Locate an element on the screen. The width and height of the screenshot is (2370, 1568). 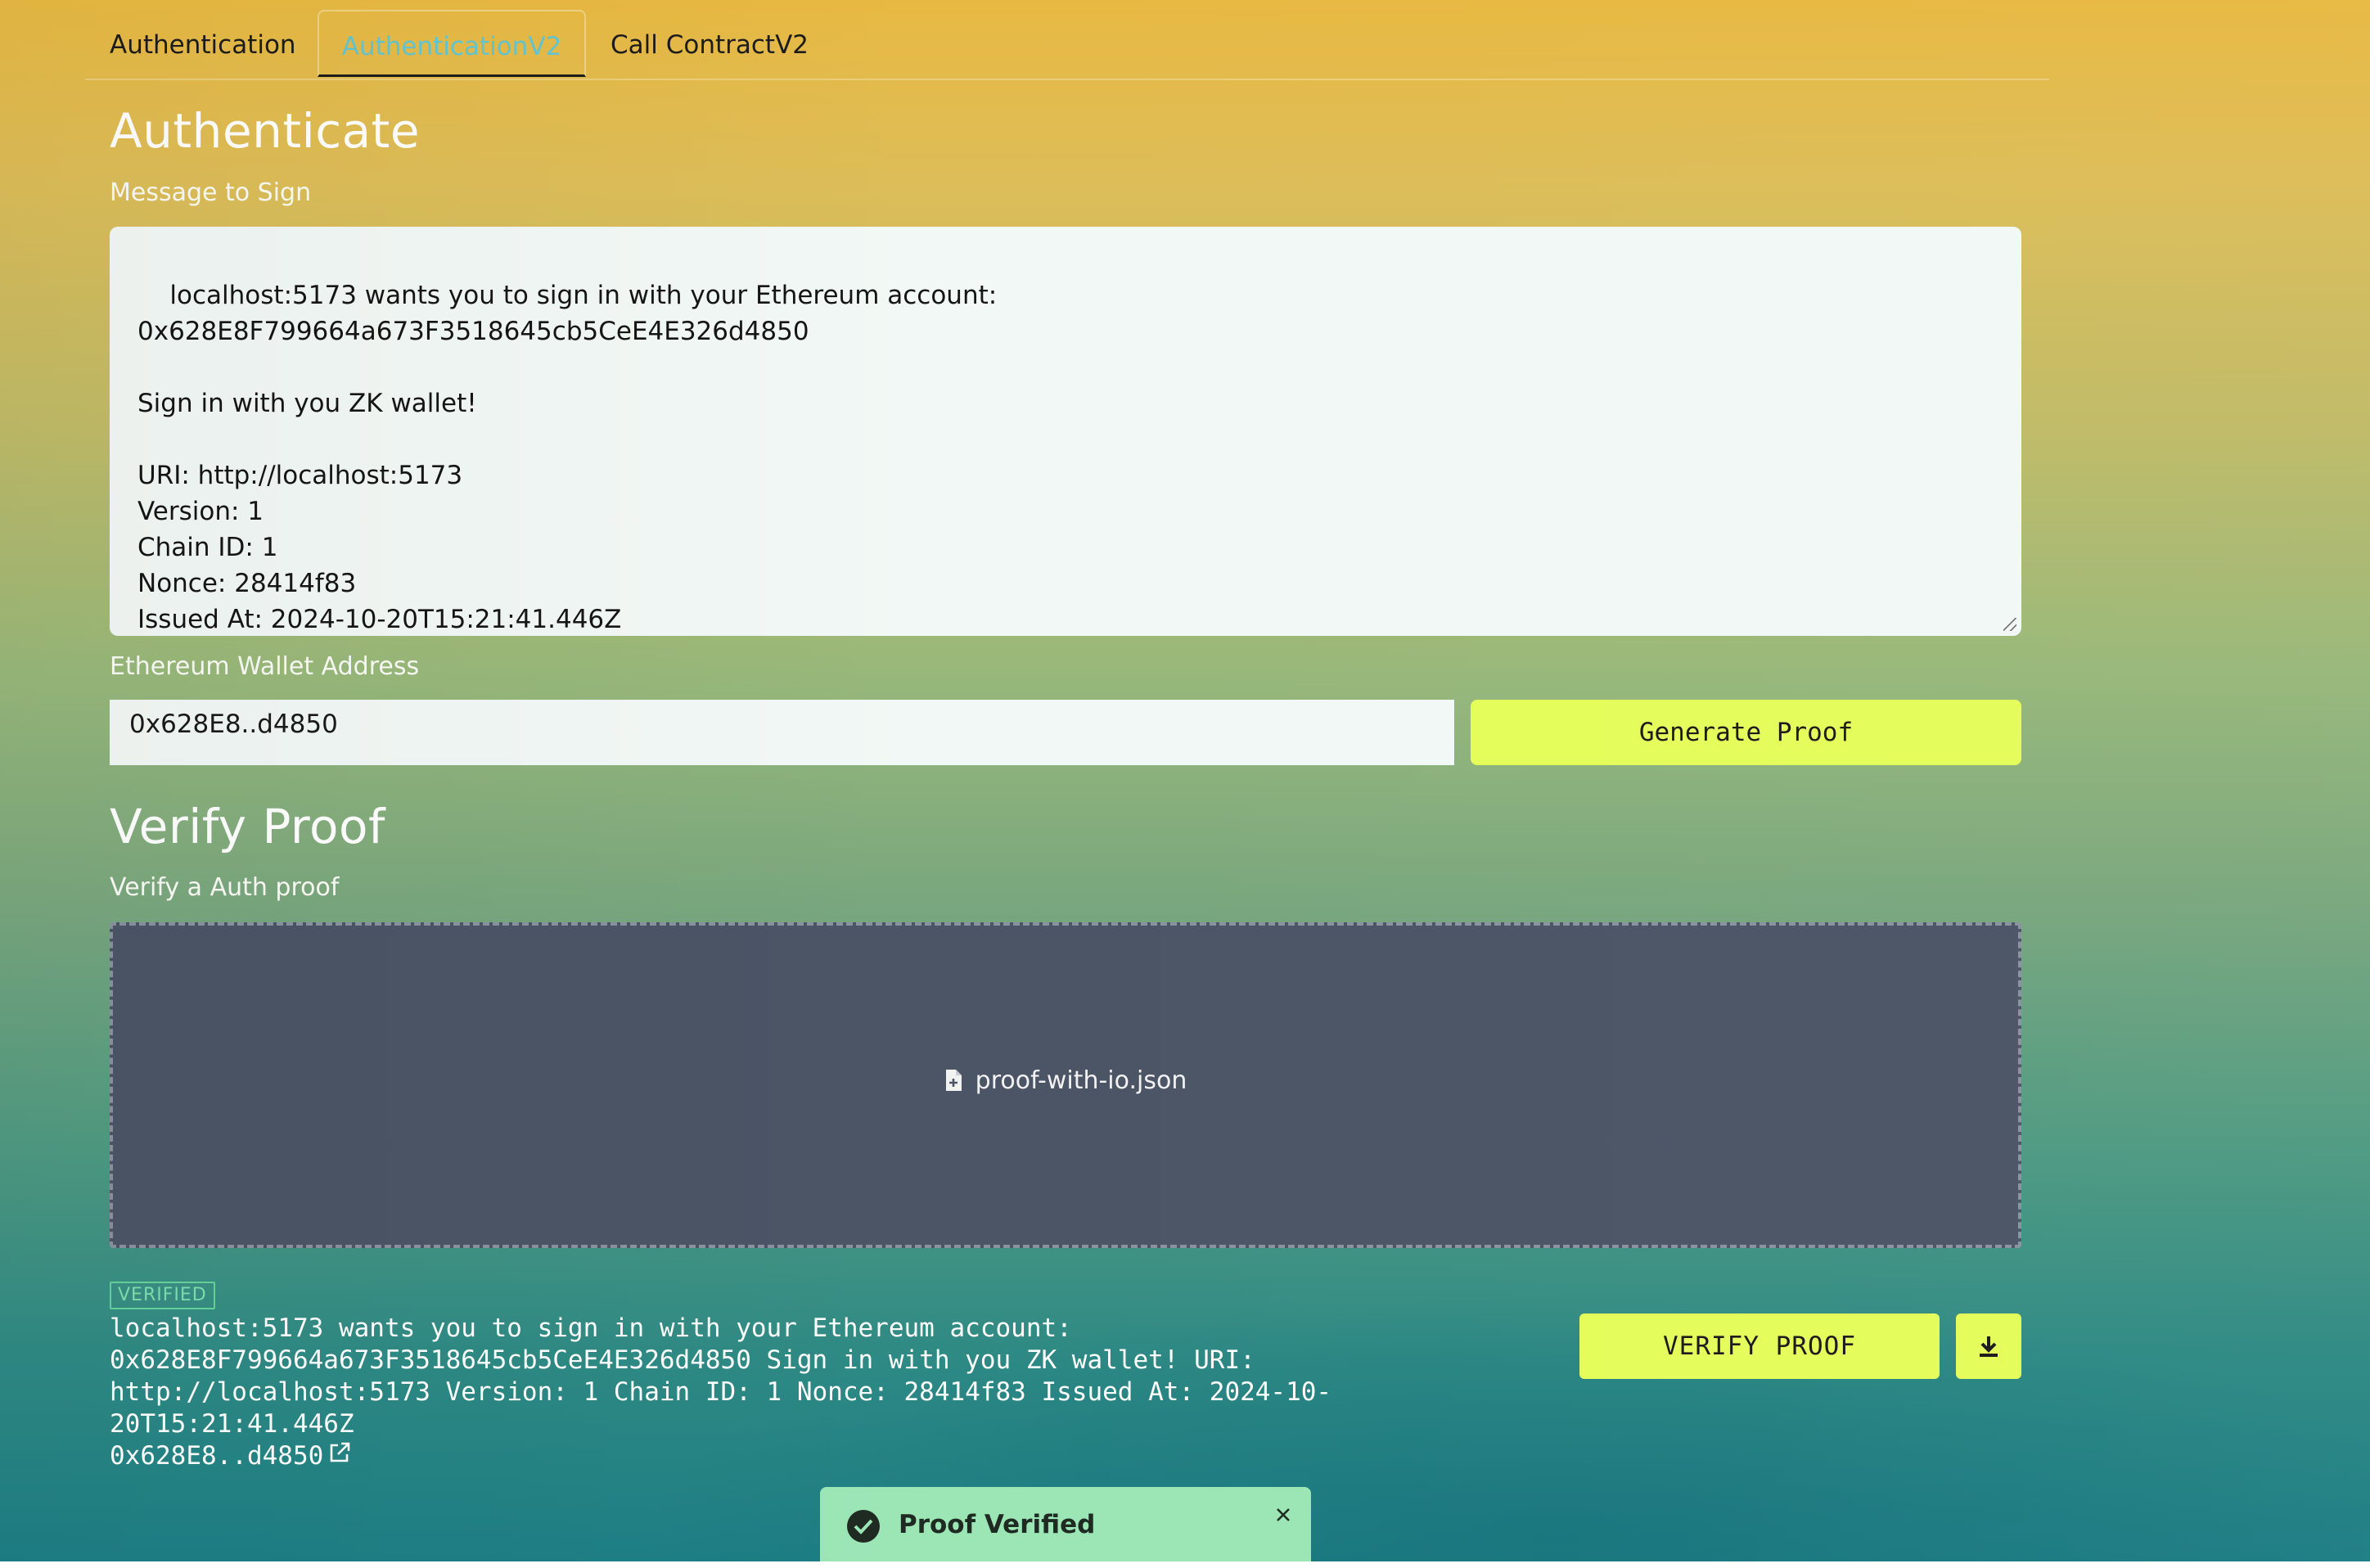
resize-handle-icon is located at coordinates (2009, 624).